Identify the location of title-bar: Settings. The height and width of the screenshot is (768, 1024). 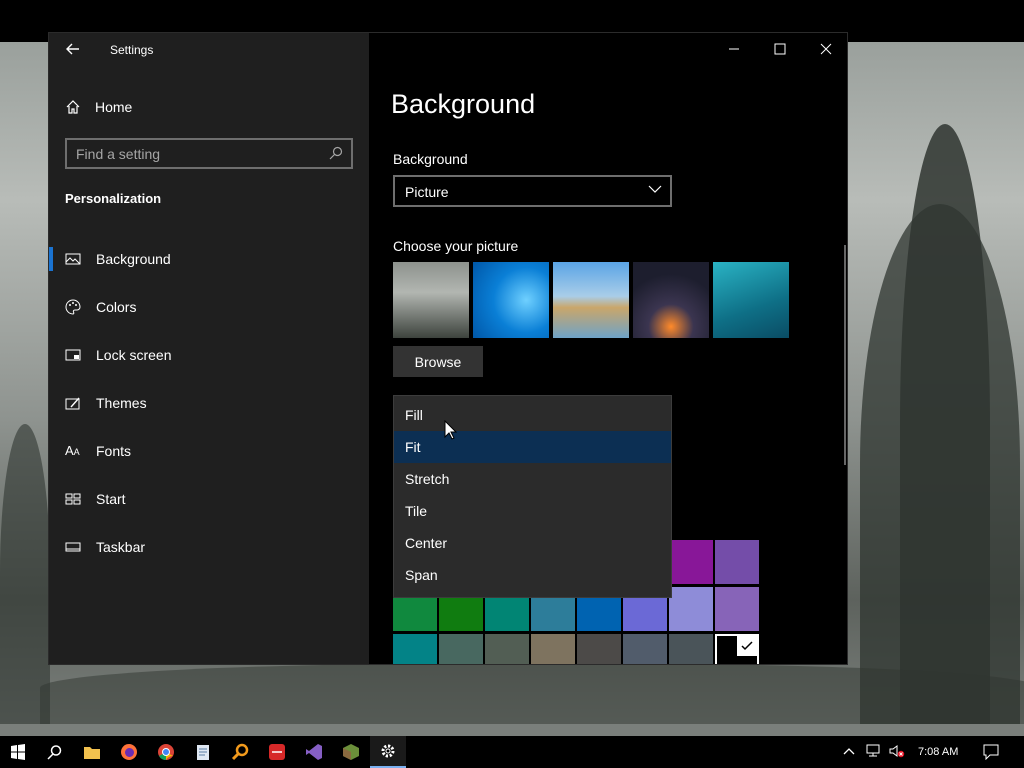
(209, 50).